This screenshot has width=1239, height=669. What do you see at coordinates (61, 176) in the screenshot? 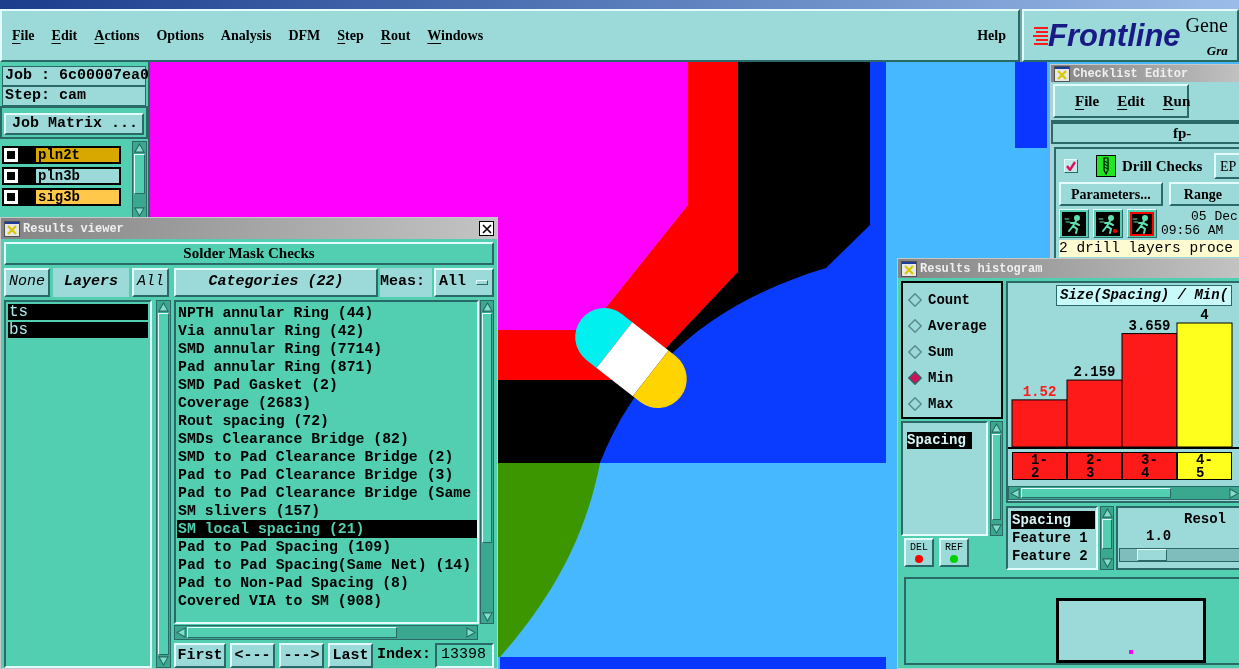
I see `layer-row: pln3b` at bounding box center [61, 176].